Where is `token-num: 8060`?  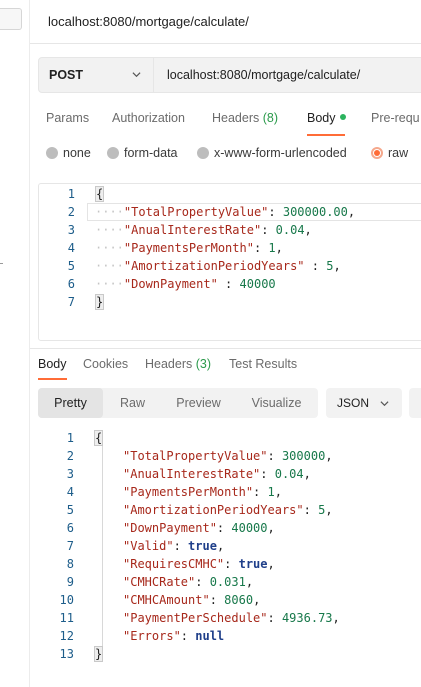
token-num: 8060 is located at coordinates (239, 600).